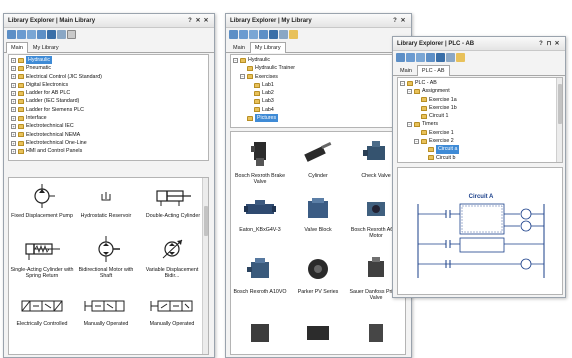  Describe the element at coordinates (318, 274) in the screenshot. I see `component-parker-pv-series: Parker PV Series` at that location.